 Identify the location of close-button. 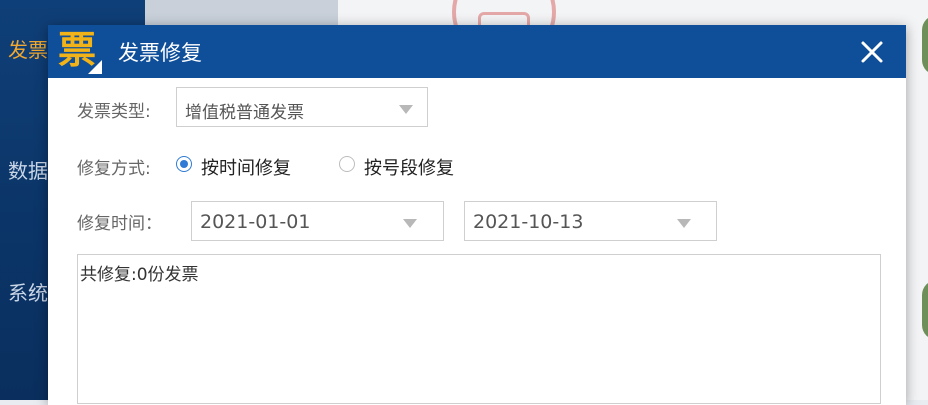
(872, 52).